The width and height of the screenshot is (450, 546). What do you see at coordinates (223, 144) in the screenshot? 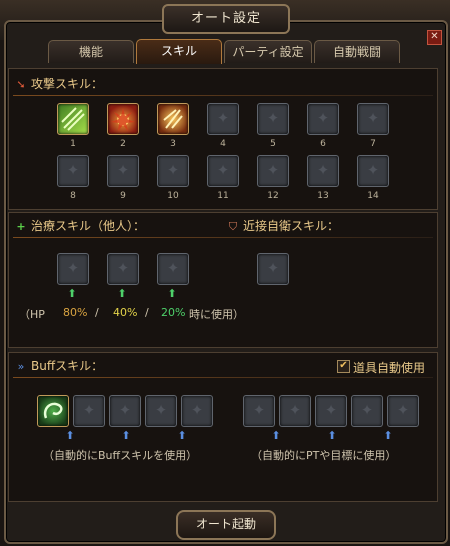
I see `slot-number: 4` at bounding box center [223, 144].